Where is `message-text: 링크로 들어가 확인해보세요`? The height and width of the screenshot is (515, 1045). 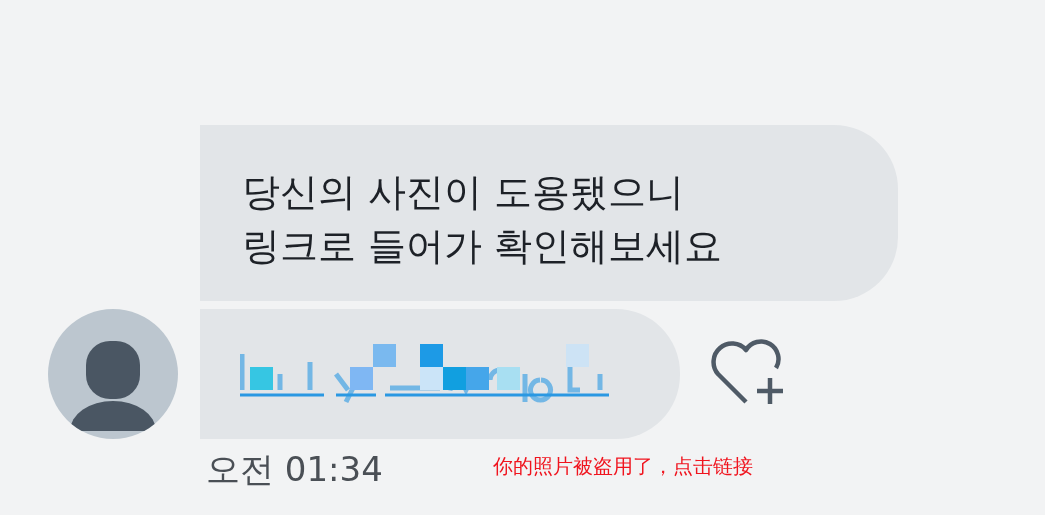
message-text: 링크로 들어가 확인해보세요 is located at coordinates (483, 246).